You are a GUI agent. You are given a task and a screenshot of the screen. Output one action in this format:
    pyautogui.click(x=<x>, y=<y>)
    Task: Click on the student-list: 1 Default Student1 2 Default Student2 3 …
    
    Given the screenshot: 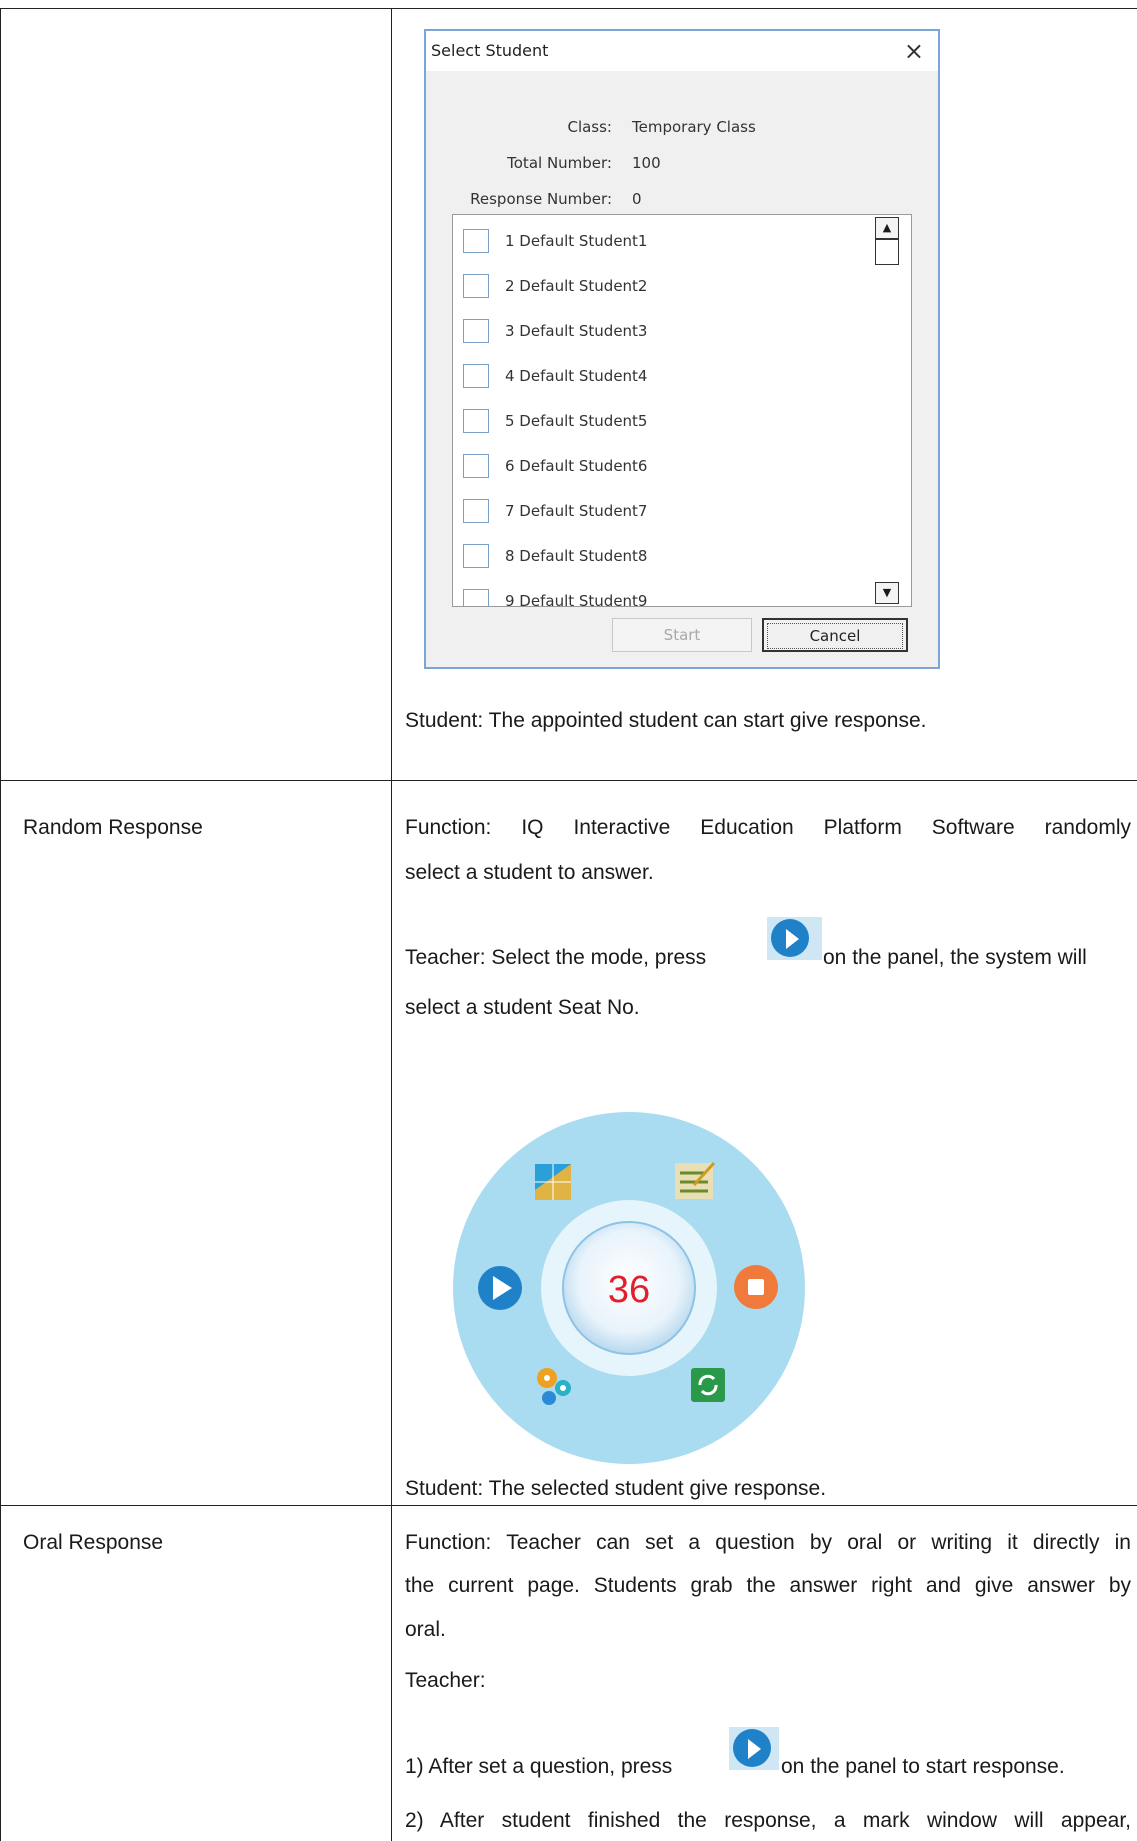 What is the action you would take?
    pyautogui.click(x=682, y=410)
    